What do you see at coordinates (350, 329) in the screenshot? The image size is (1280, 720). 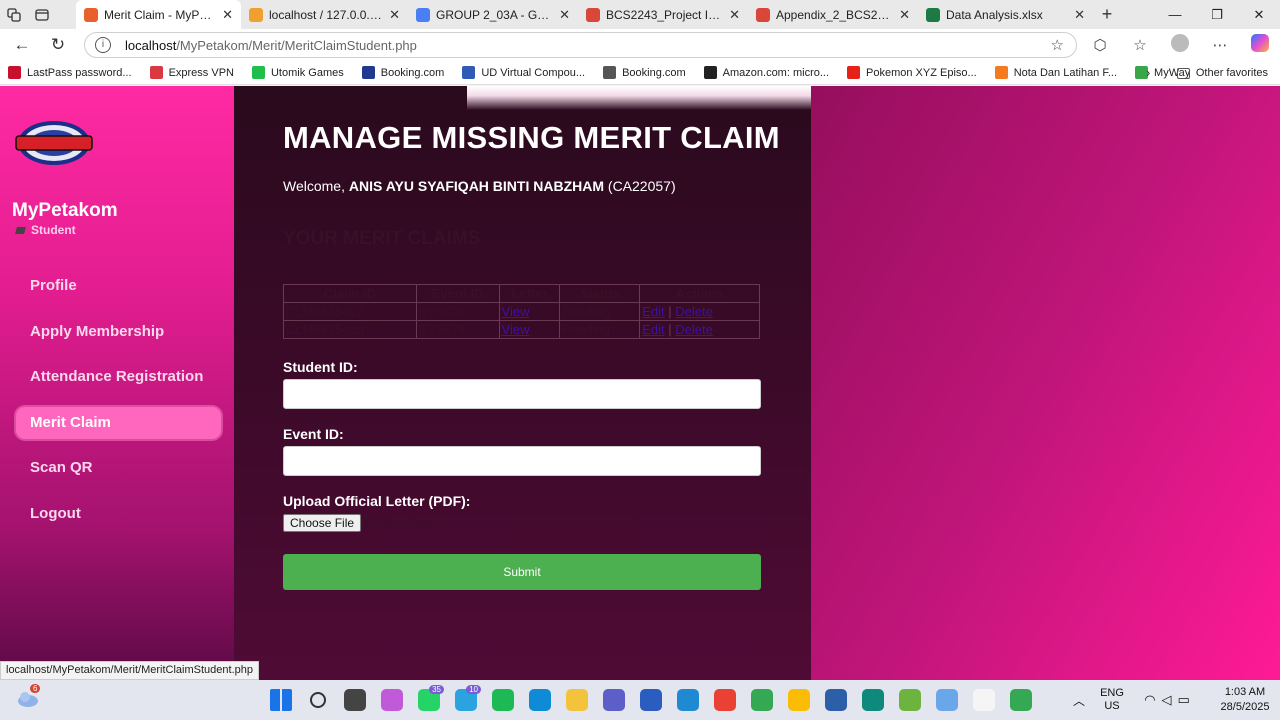 I see `claim-id-cell: CLM6835e2d` at bounding box center [350, 329].